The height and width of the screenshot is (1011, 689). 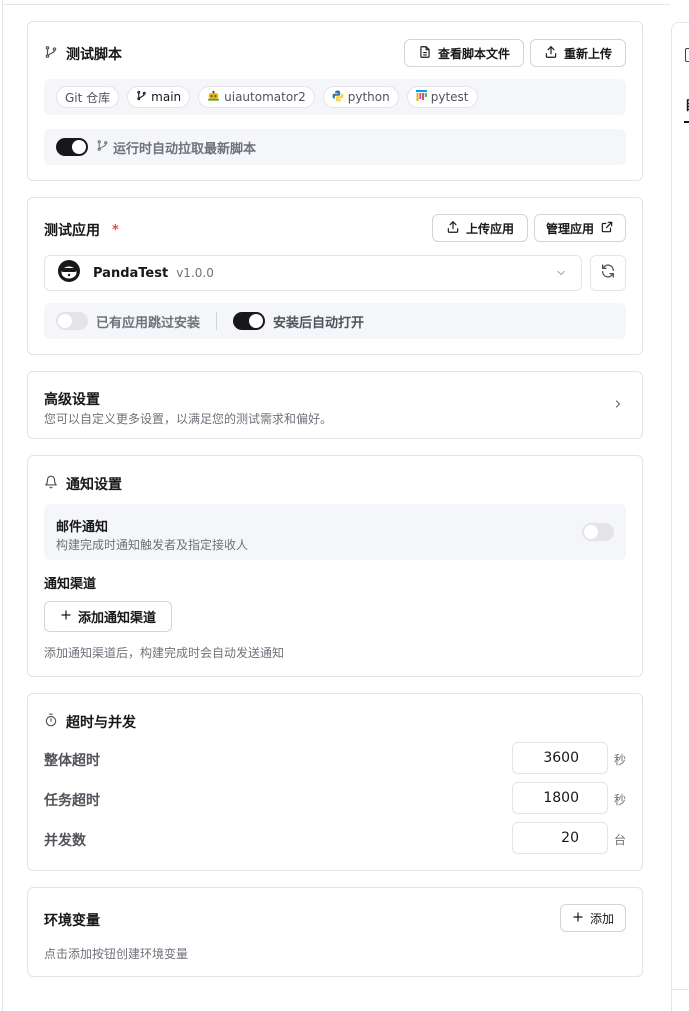 What do you see at coordinates (213, 97) in the screenshot?
I see `robot-icon` at bounding box center [213, 97].